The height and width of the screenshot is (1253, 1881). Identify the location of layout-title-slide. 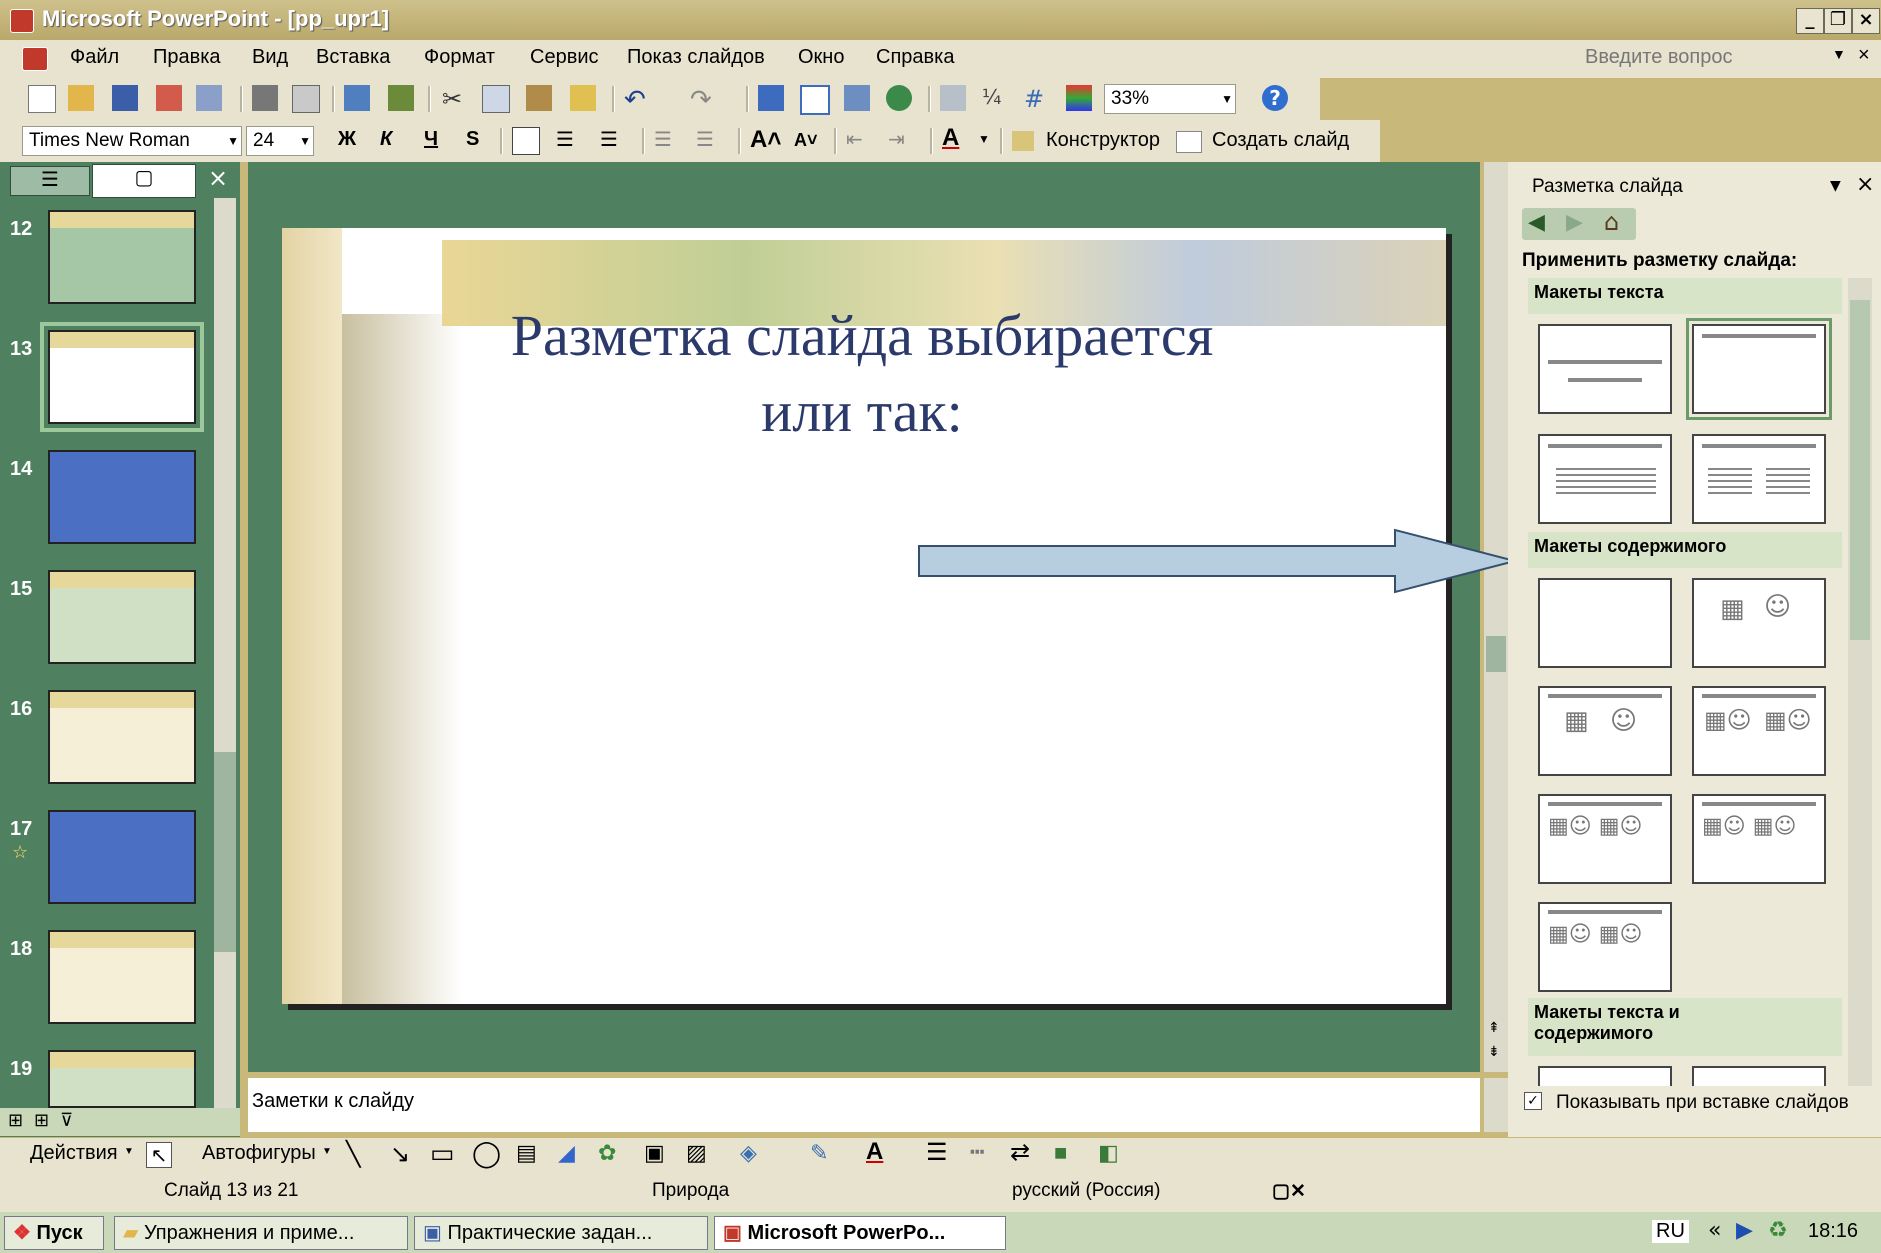
(1605, 369).